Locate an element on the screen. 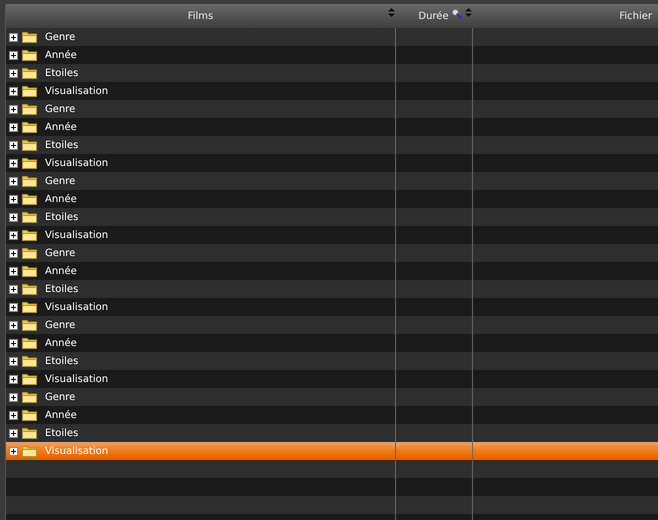  column-header: Films is located at coordinates (200, 16).